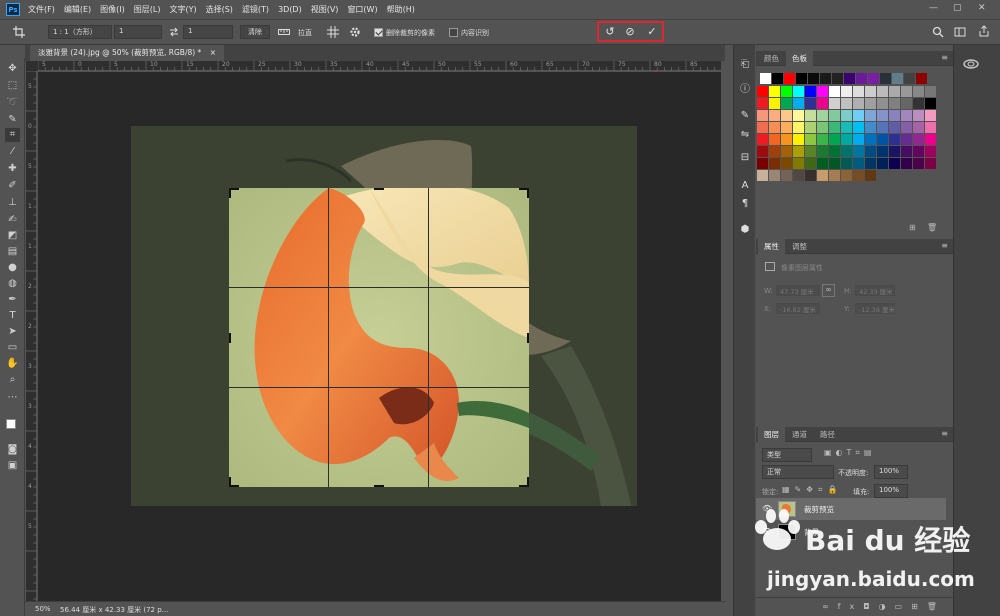 Image resolution: width=1000 pixels, height=616 pixels. Describe the element at coordinates (410, 33) in the screenshot. I see `delete-cropped-label: 删除裁剪的像素` at that location.